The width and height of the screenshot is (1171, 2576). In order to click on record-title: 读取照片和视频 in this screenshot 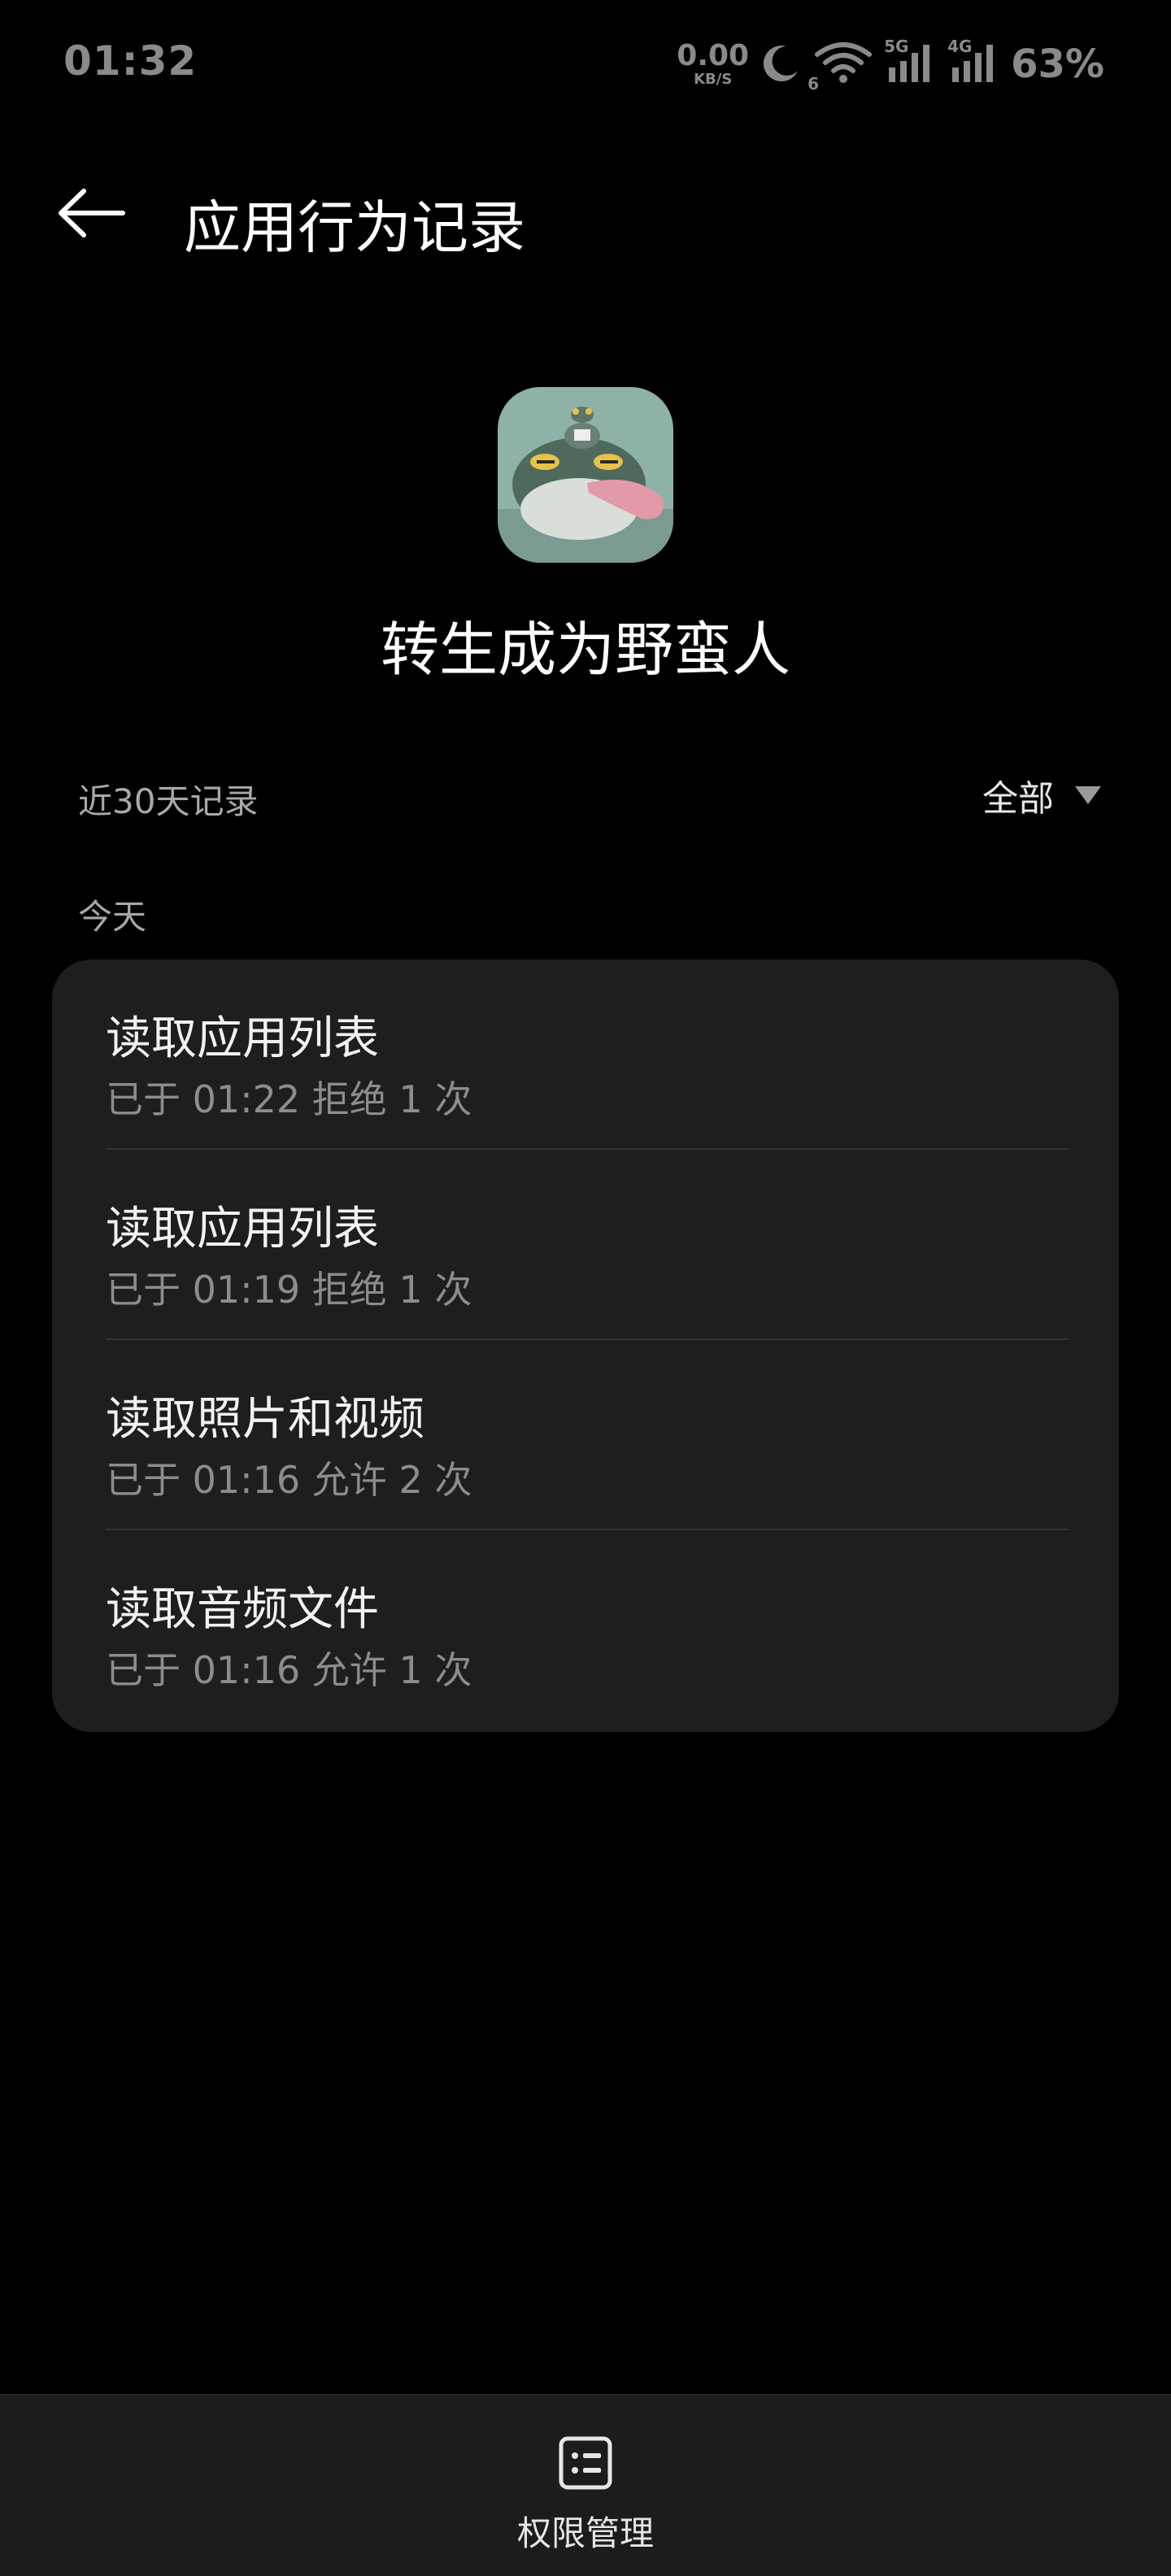, I will do `click(265, 1420)`.